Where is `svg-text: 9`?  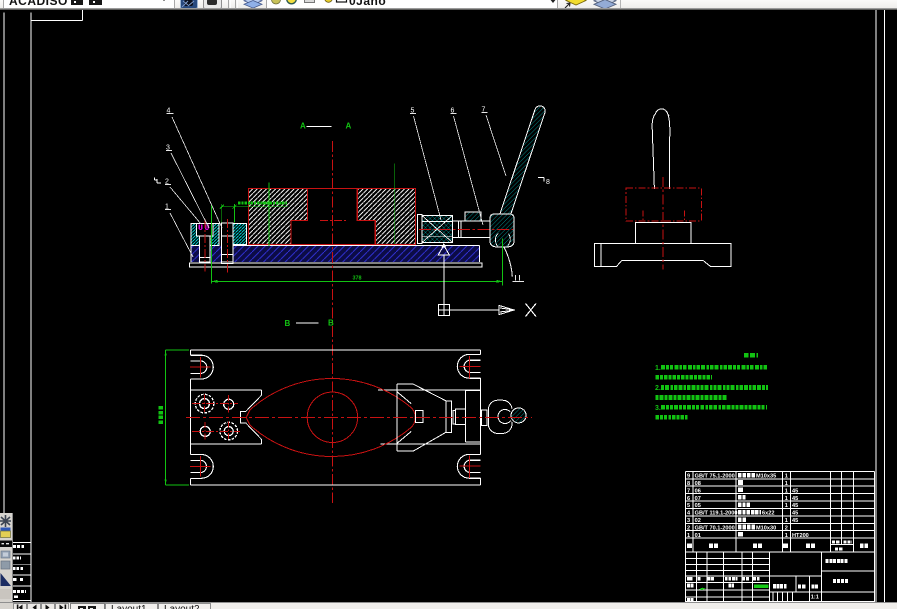
svg-text: 9 is located at coordinates (688, 477).